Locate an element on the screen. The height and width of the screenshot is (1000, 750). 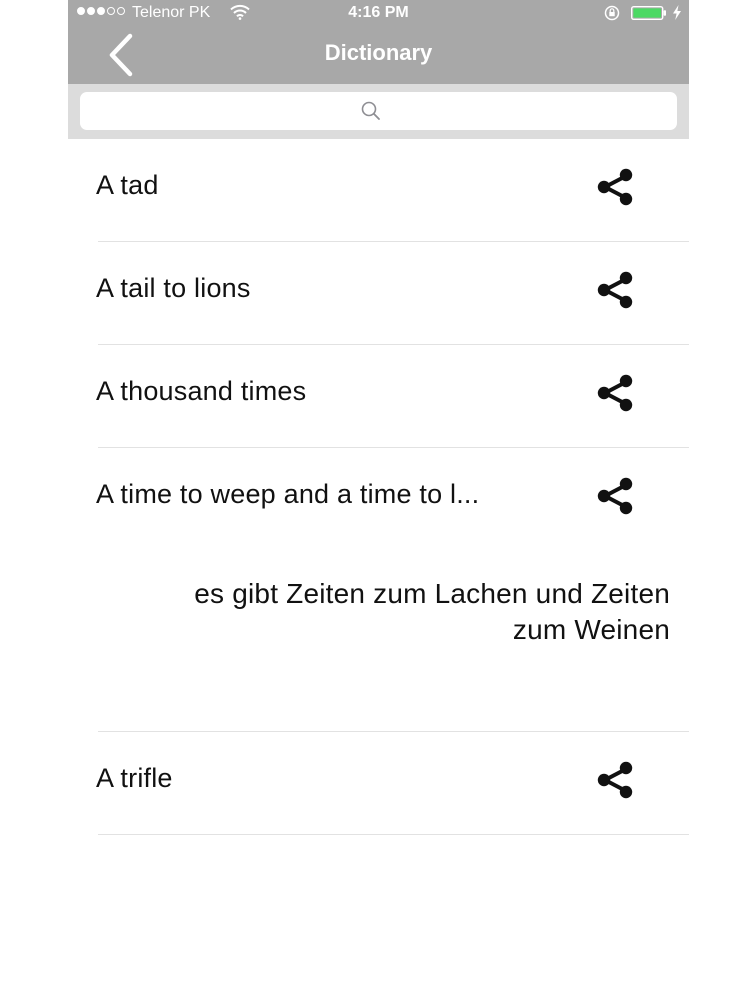
battery-icon is located at coordinates (648, 13).